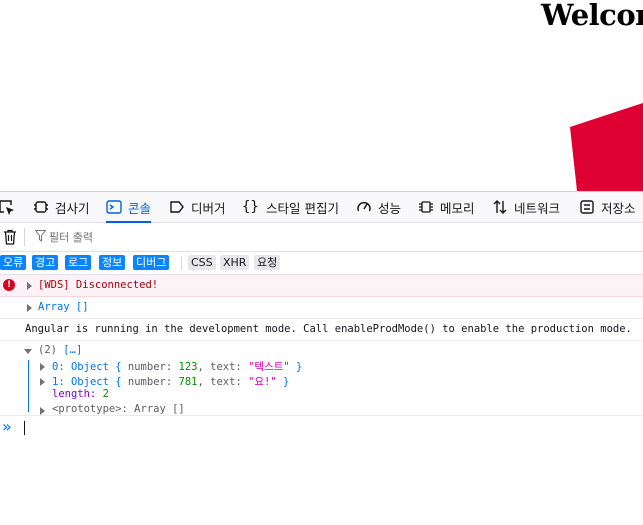  Describe the element at coordinates (24, 237) in the screenshot. I see `toolbar-divider` at that location.